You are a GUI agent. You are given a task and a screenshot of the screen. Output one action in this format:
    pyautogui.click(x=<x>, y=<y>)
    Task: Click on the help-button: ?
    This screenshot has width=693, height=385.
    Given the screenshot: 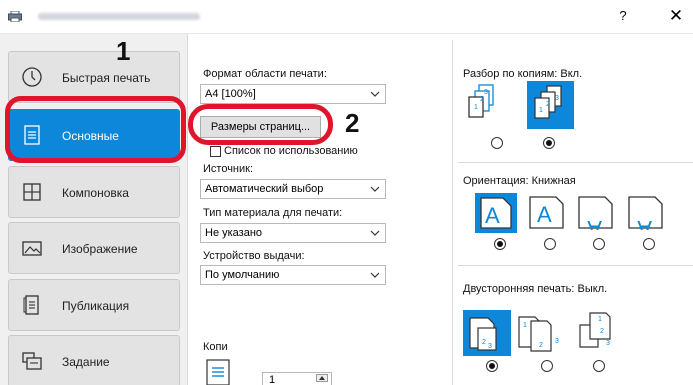 What is the action you would take?
    pyautogui.click(x=623, y=17)
    